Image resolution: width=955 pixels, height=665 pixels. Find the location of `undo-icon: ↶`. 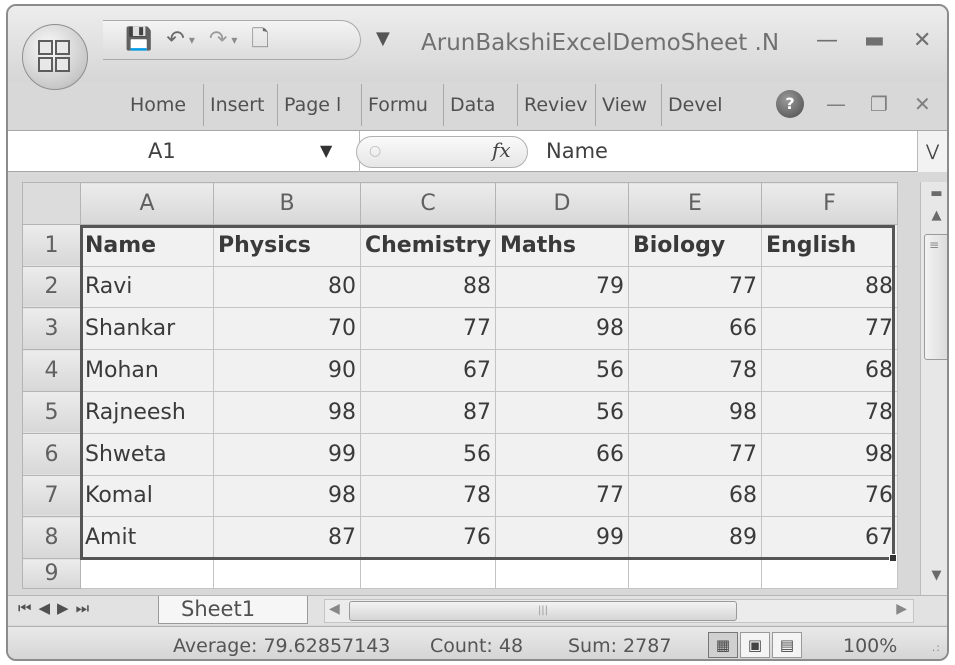

undo-icon: ↶ is located at coordinates (175, 40).